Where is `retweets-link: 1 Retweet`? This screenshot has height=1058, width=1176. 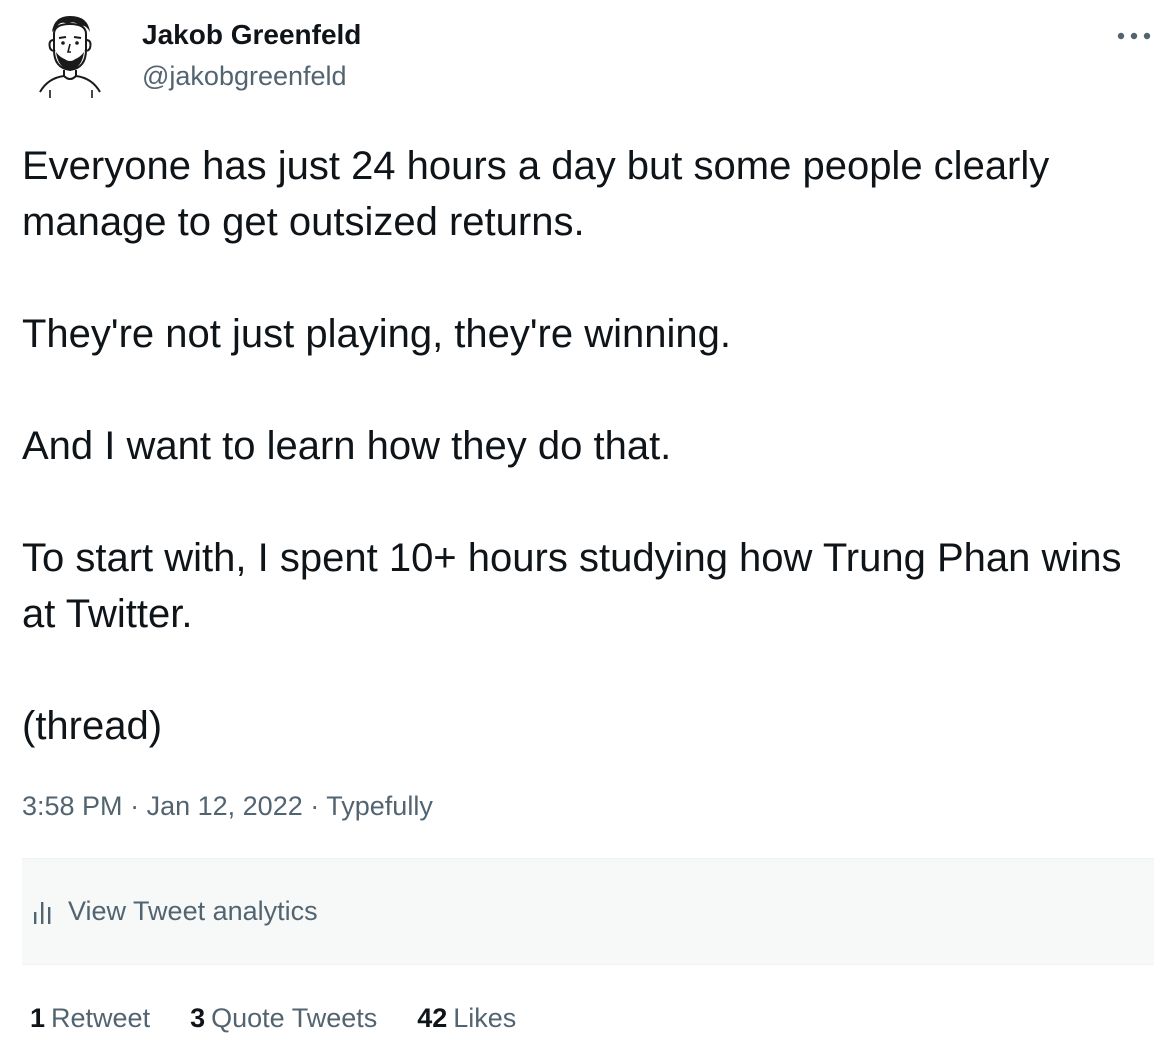 retweets-link: 1 Retweet is located at coordinates (90, 1018).